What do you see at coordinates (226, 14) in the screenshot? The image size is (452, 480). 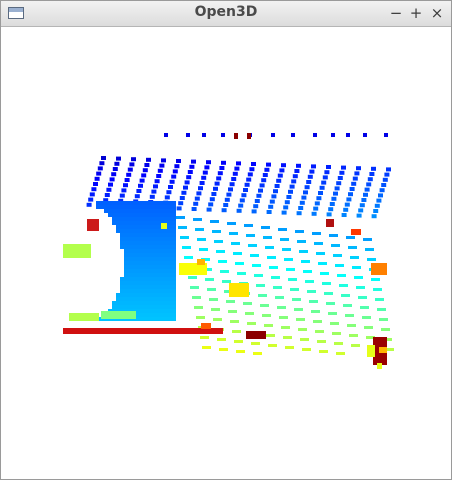 I see `title-bar: Open3D − + ×` at bounding box center [226, 14].